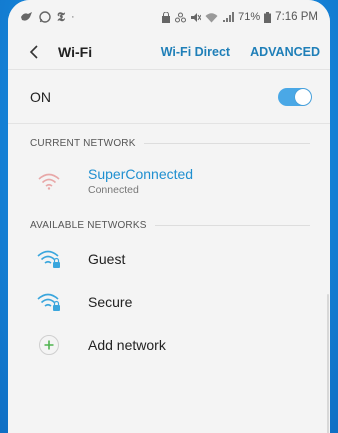 The width and height of the screenshot is (338, 433). I want to click on sync-icon, so click(181, 17).